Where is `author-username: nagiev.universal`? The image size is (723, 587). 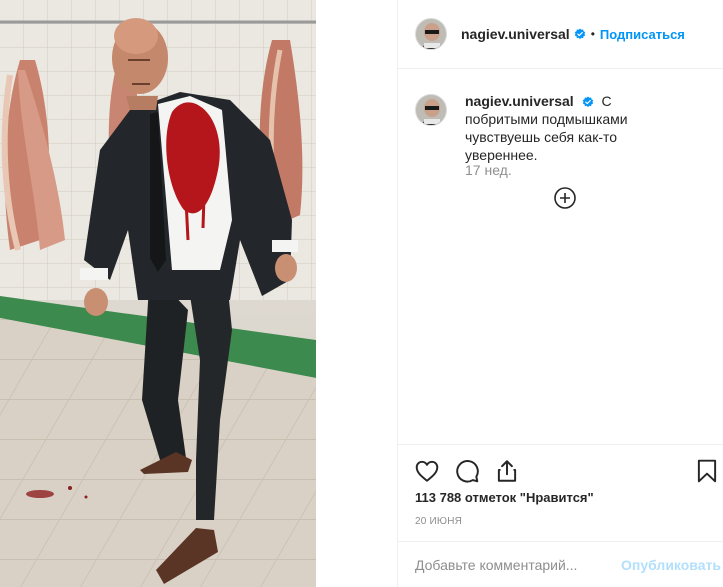
author-username: nagiev.universal is located at coordinates (515, 34).